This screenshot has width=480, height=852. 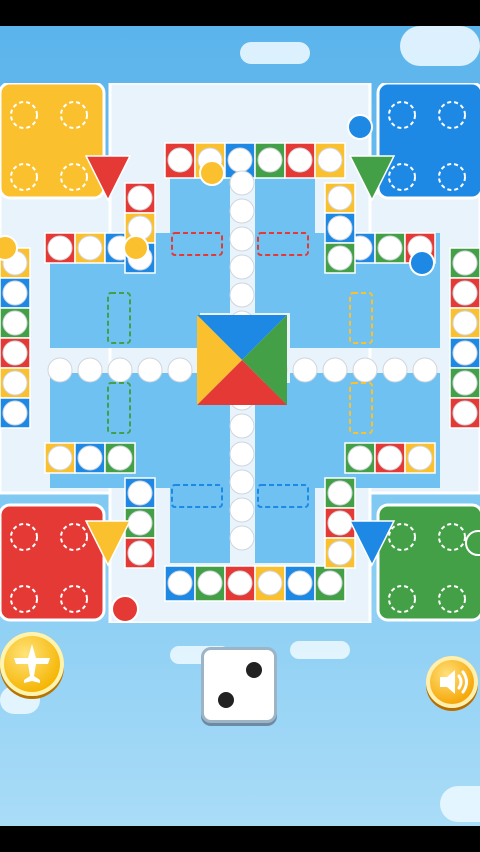 What do you see at coordinates (240, 13) in the screenshot?
I see `status-bar` at bounding box center [240, 13].